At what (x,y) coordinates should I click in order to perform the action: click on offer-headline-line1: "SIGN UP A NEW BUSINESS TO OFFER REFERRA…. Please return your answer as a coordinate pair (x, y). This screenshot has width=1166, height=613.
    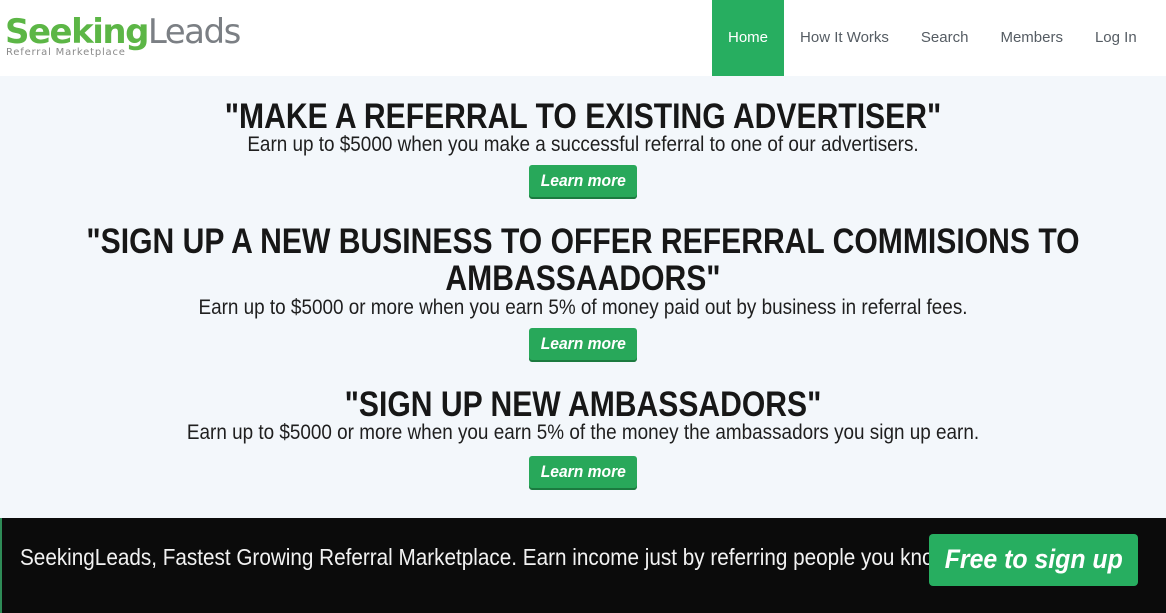
    Looking at the image, I should click on (583, 241).